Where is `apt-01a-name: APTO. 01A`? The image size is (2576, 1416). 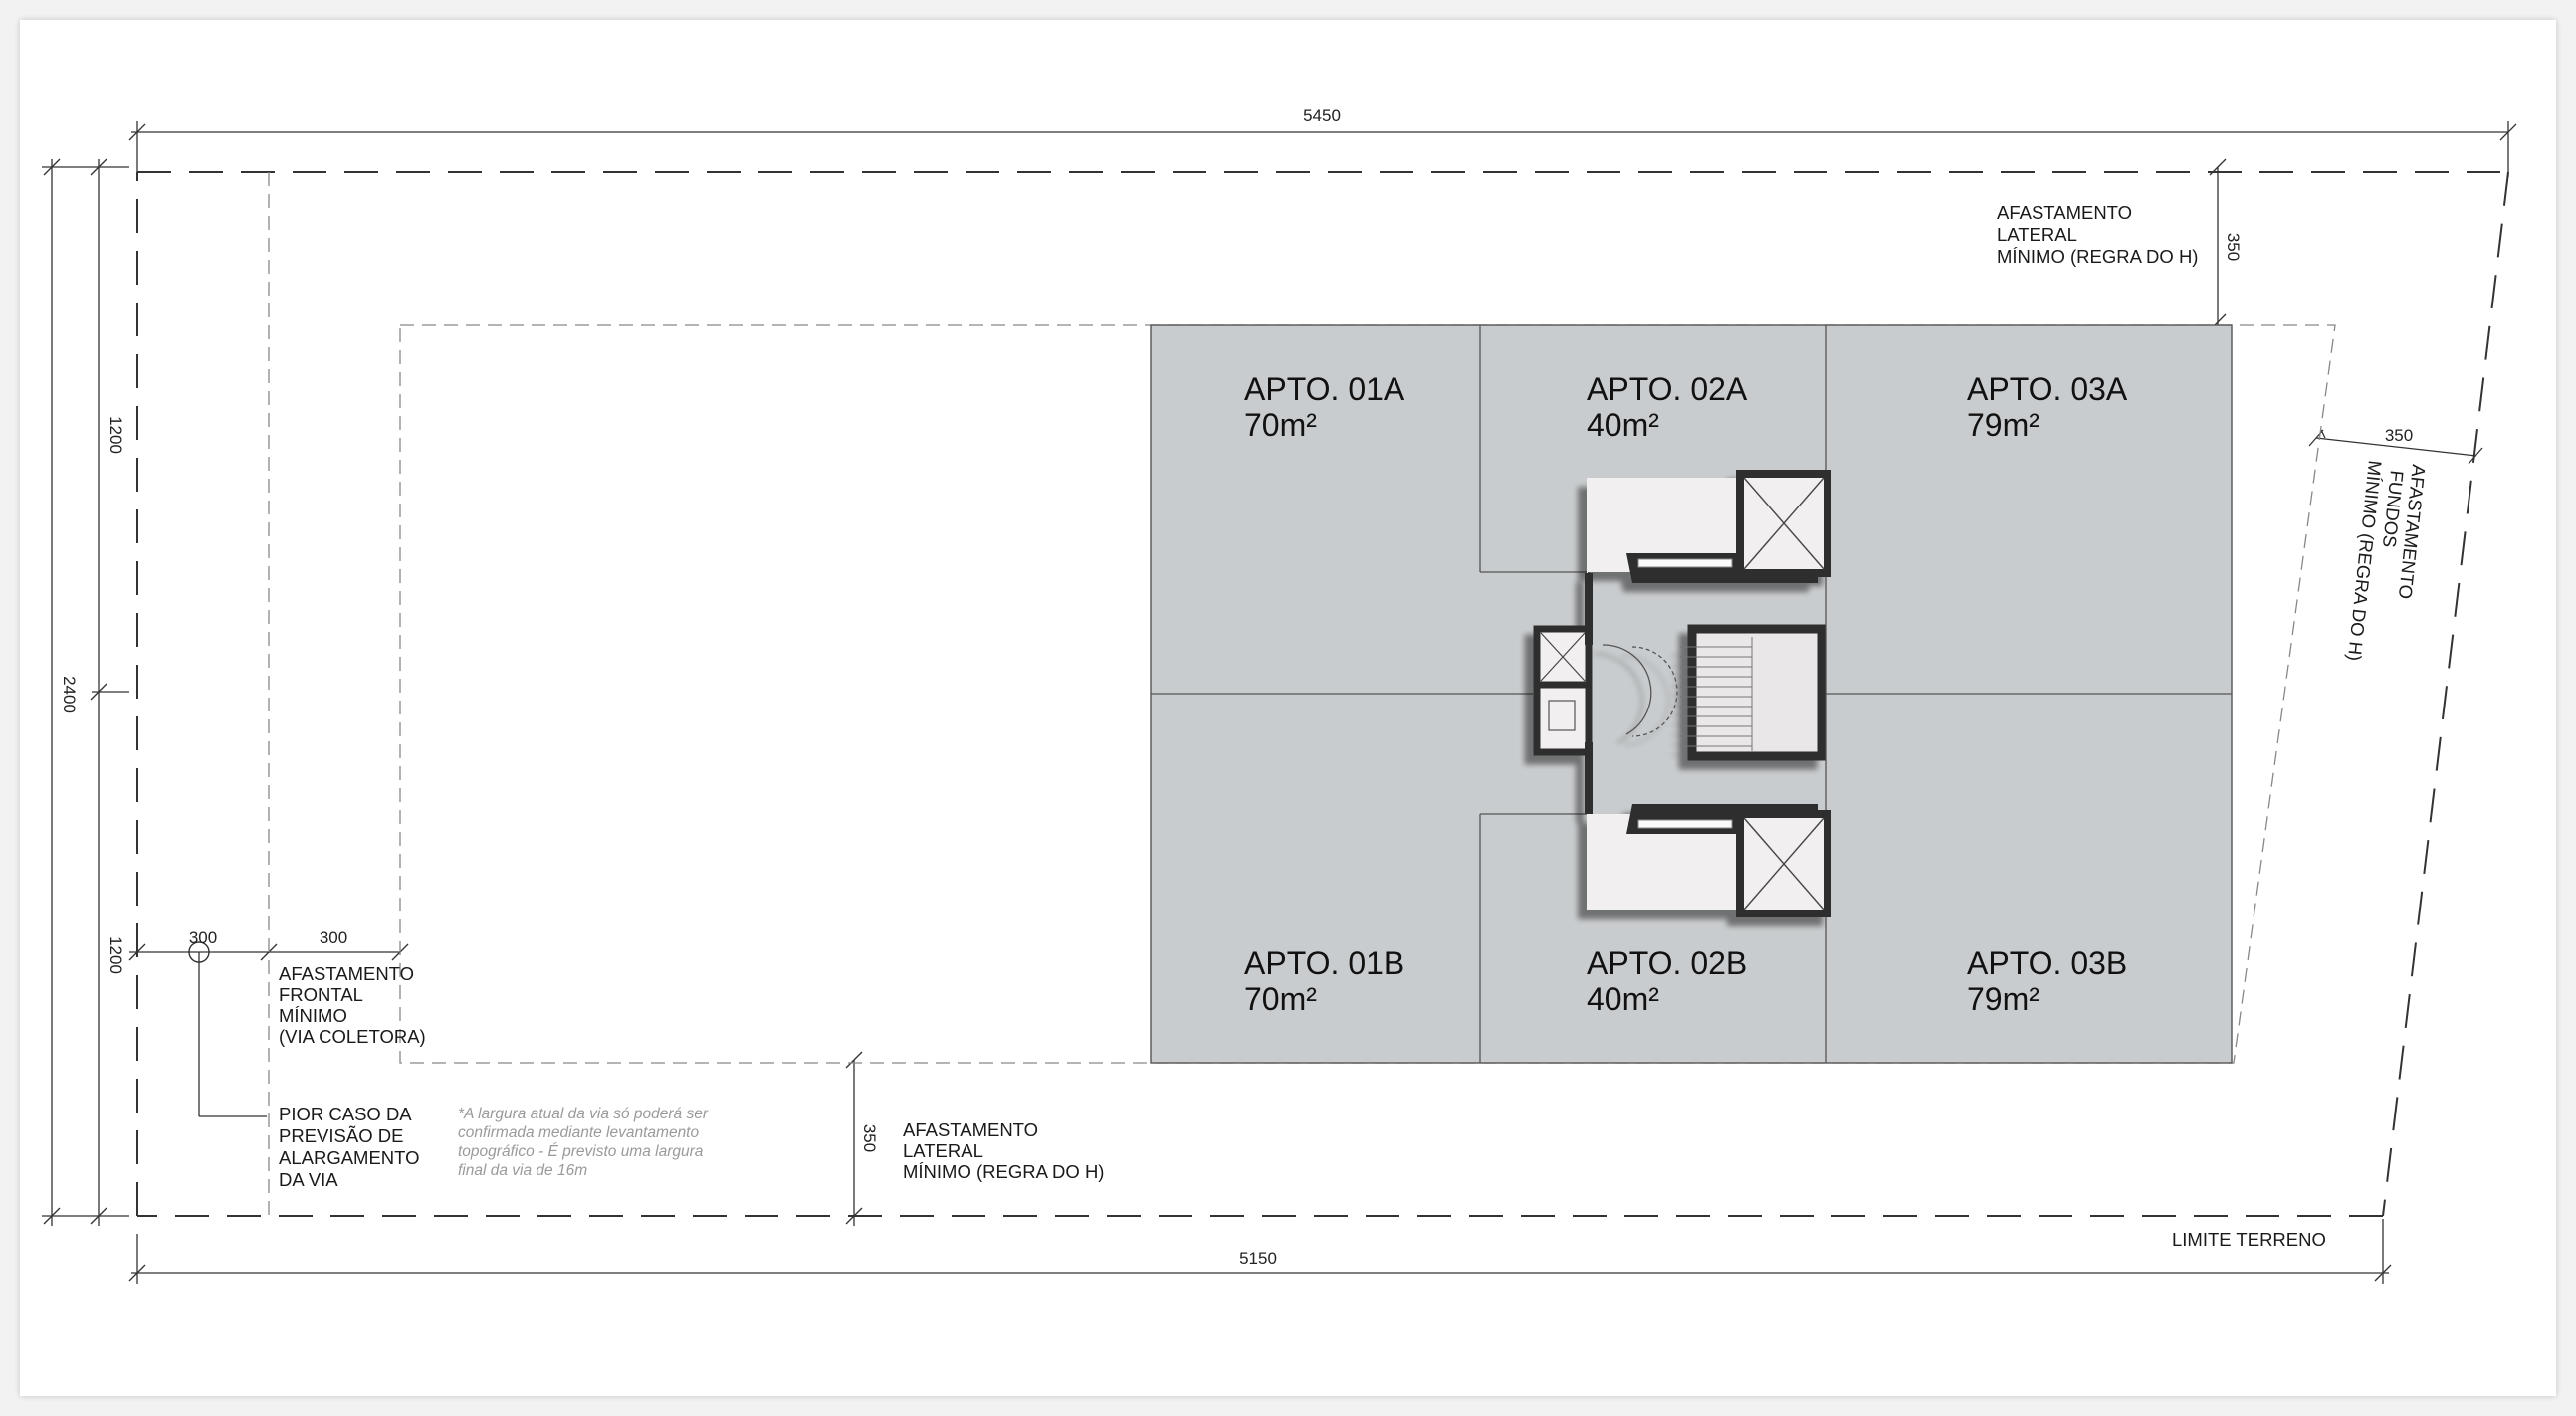
apt-01a-name: APTO. 01A is located at coordinates (1324, 389).